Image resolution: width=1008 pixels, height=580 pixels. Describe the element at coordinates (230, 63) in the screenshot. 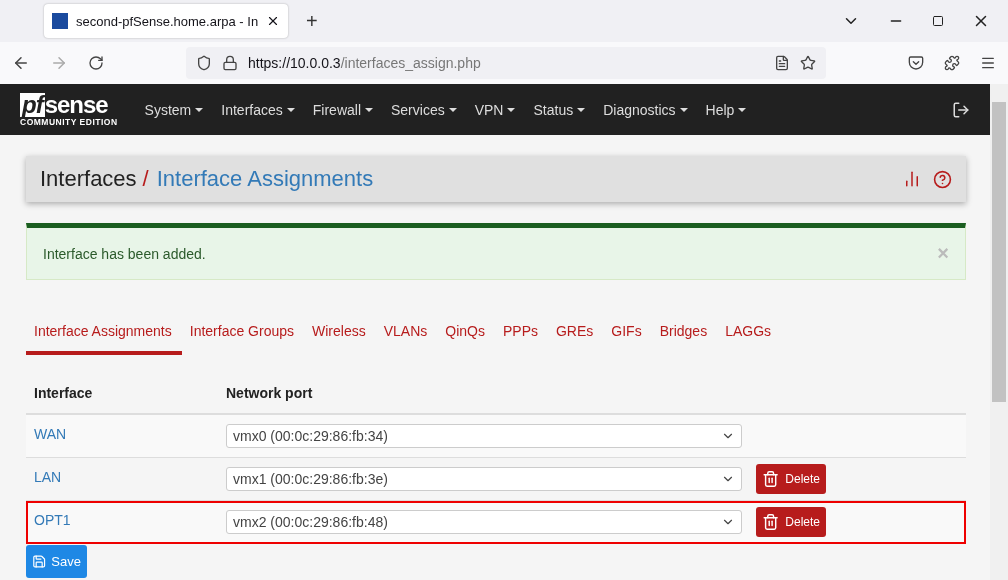

I see `lock-icon` at that location.